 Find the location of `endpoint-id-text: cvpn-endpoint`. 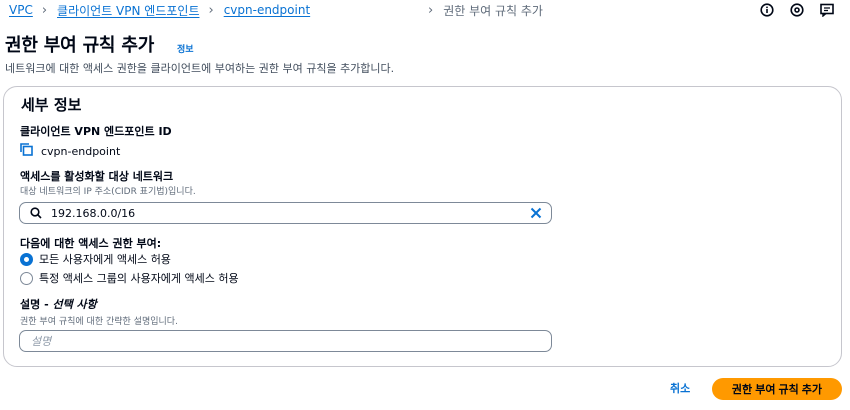

endpoint-id-text: cvpn-endpoint is located at coordinates (81, 151).